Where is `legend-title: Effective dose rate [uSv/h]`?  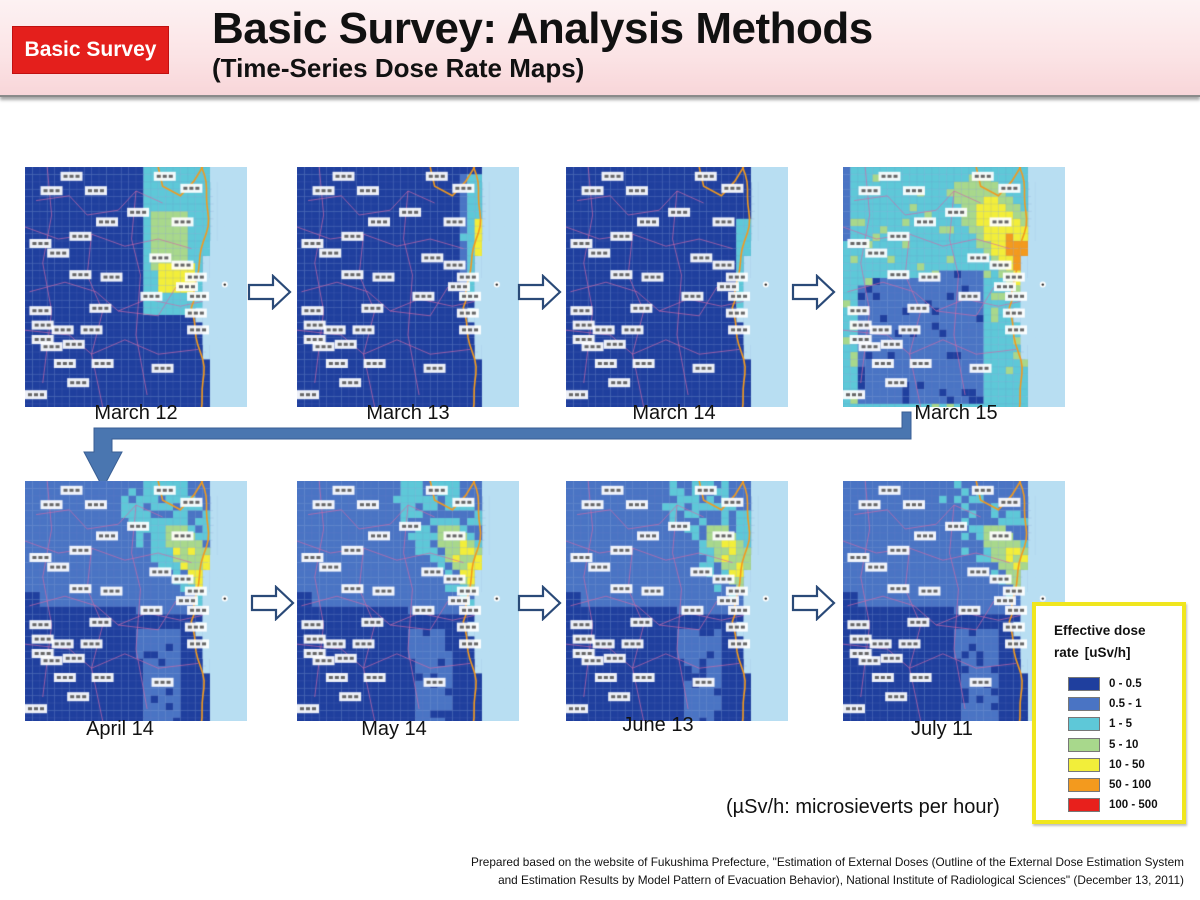 legend-title: Effective dose rate [uSv/h] is located at coordinates (1100, 642).